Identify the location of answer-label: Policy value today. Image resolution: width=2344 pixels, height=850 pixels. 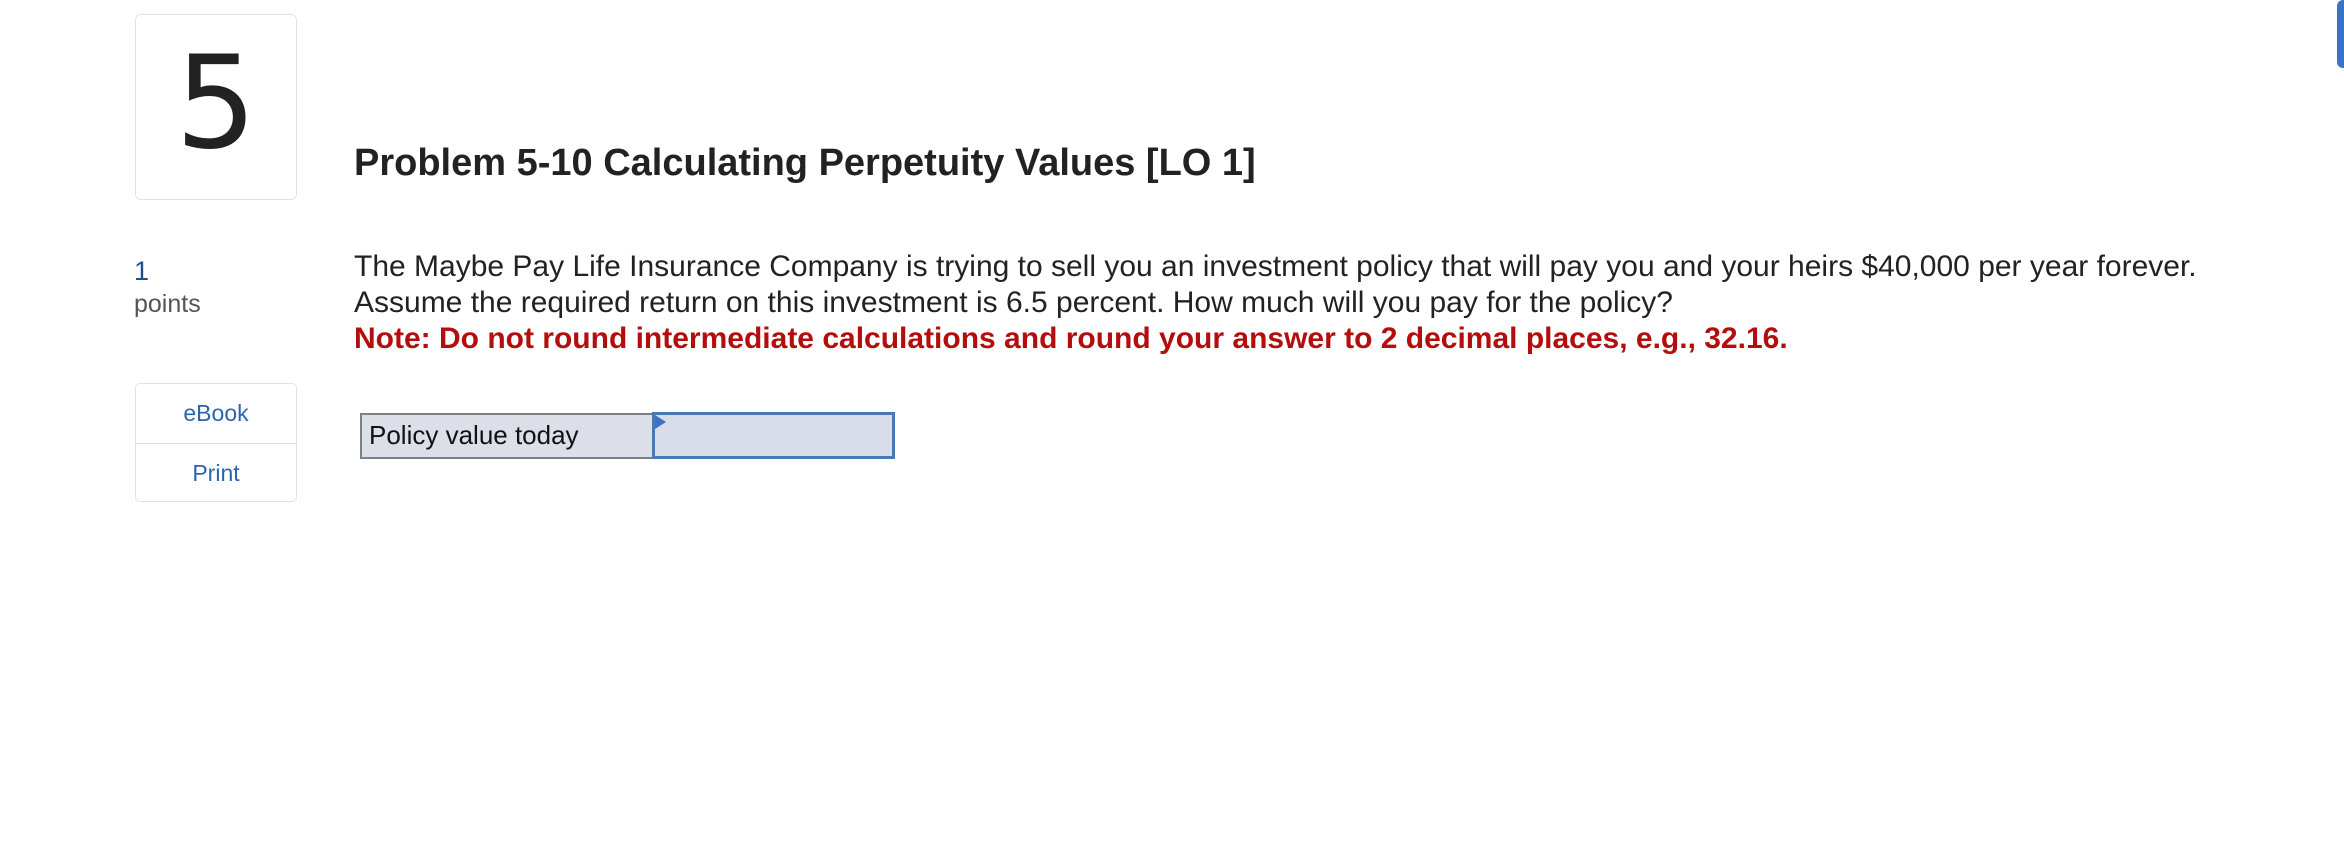
(507, 435).